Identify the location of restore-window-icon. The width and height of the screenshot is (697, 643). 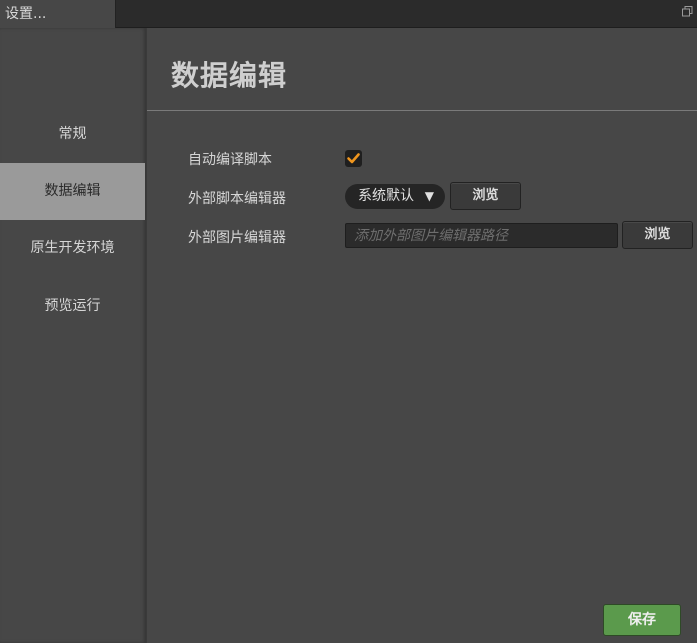
(687, 12).